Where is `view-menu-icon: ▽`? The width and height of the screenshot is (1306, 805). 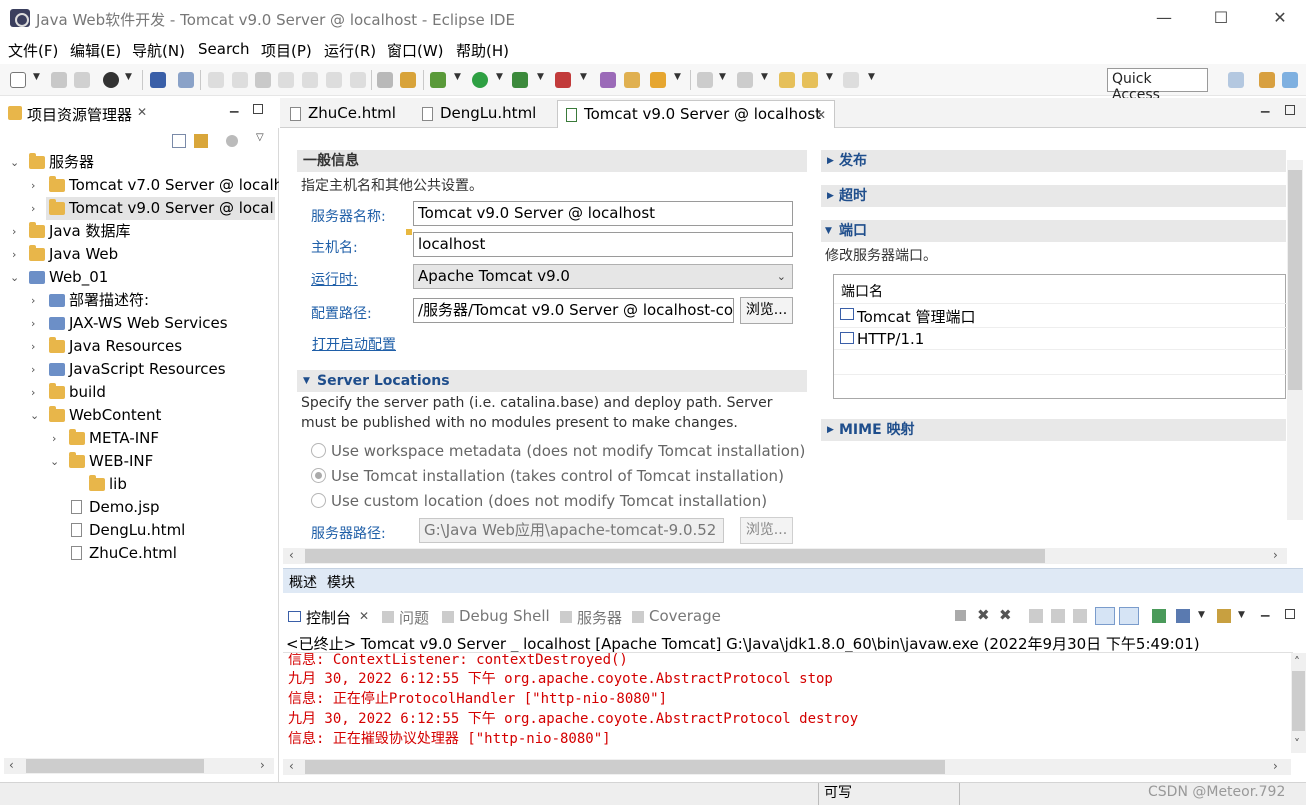 view-menu-icon: ▽ is located at coordinates (260, 137).